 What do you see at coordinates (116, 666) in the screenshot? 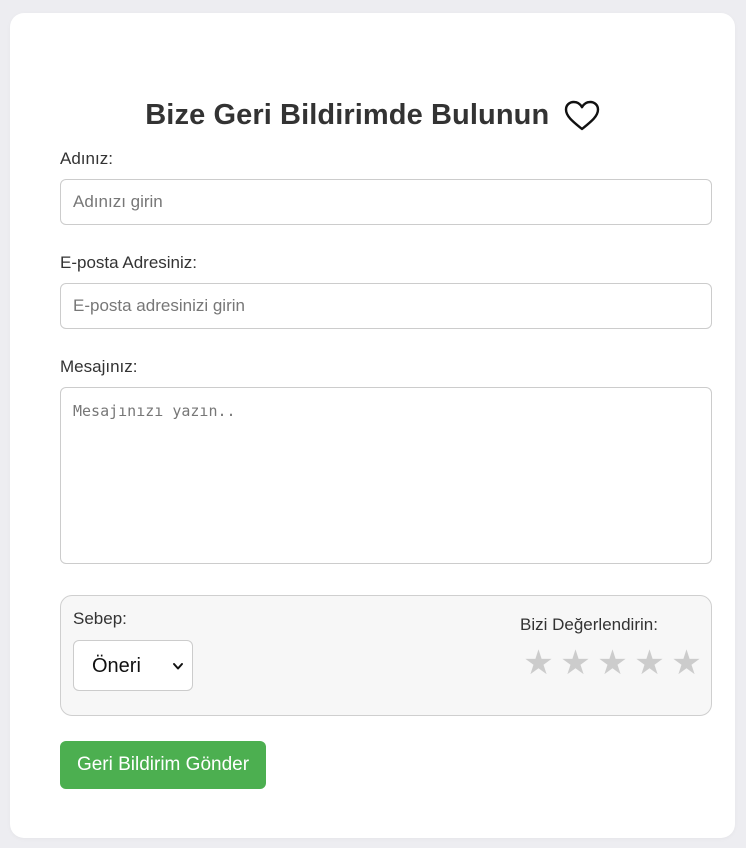
I see `reason-selected-value: Öneri` at bounding box center [116, 666].